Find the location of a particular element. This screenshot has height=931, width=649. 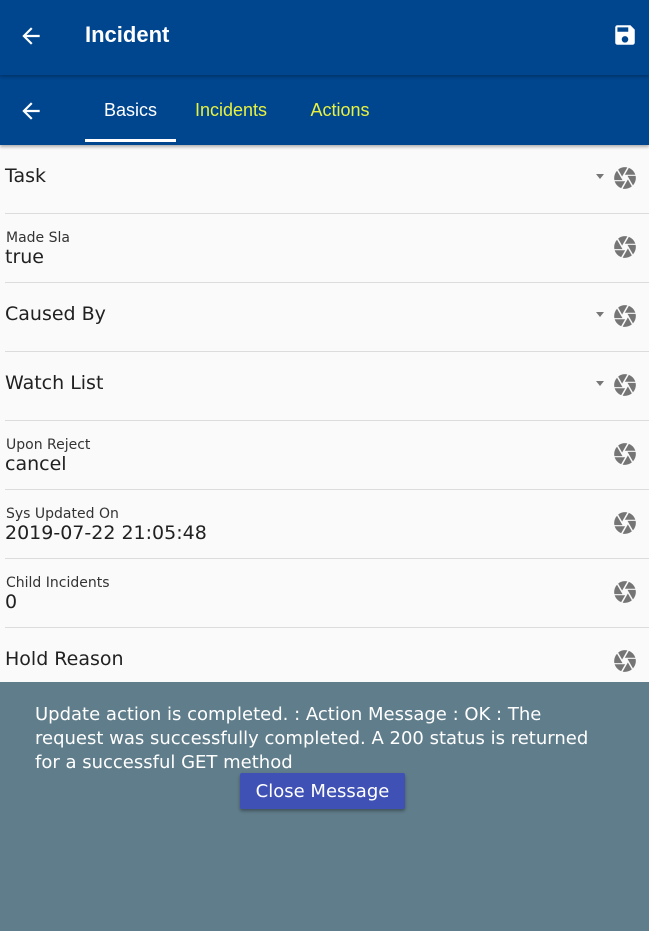

field-sys-updated-on: Sys Updated On 2019-07-22 21:05:48 is located at coordinates (327, 524).